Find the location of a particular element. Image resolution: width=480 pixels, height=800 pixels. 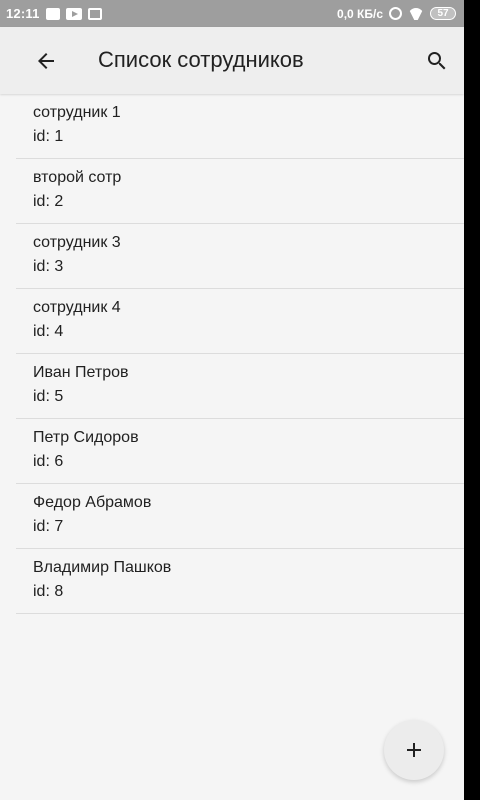

app-bar: Список сотрудников is located at coordinates (232, 60).